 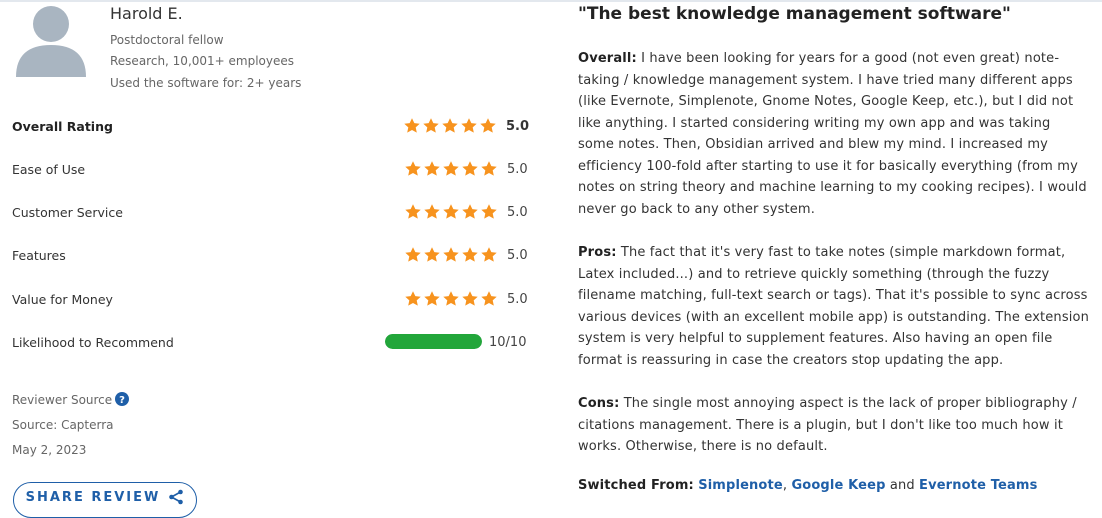 What do you see at coordinates (176, 497) in the screenshot?
I see `share-icon` at bounding box center [176, 497].